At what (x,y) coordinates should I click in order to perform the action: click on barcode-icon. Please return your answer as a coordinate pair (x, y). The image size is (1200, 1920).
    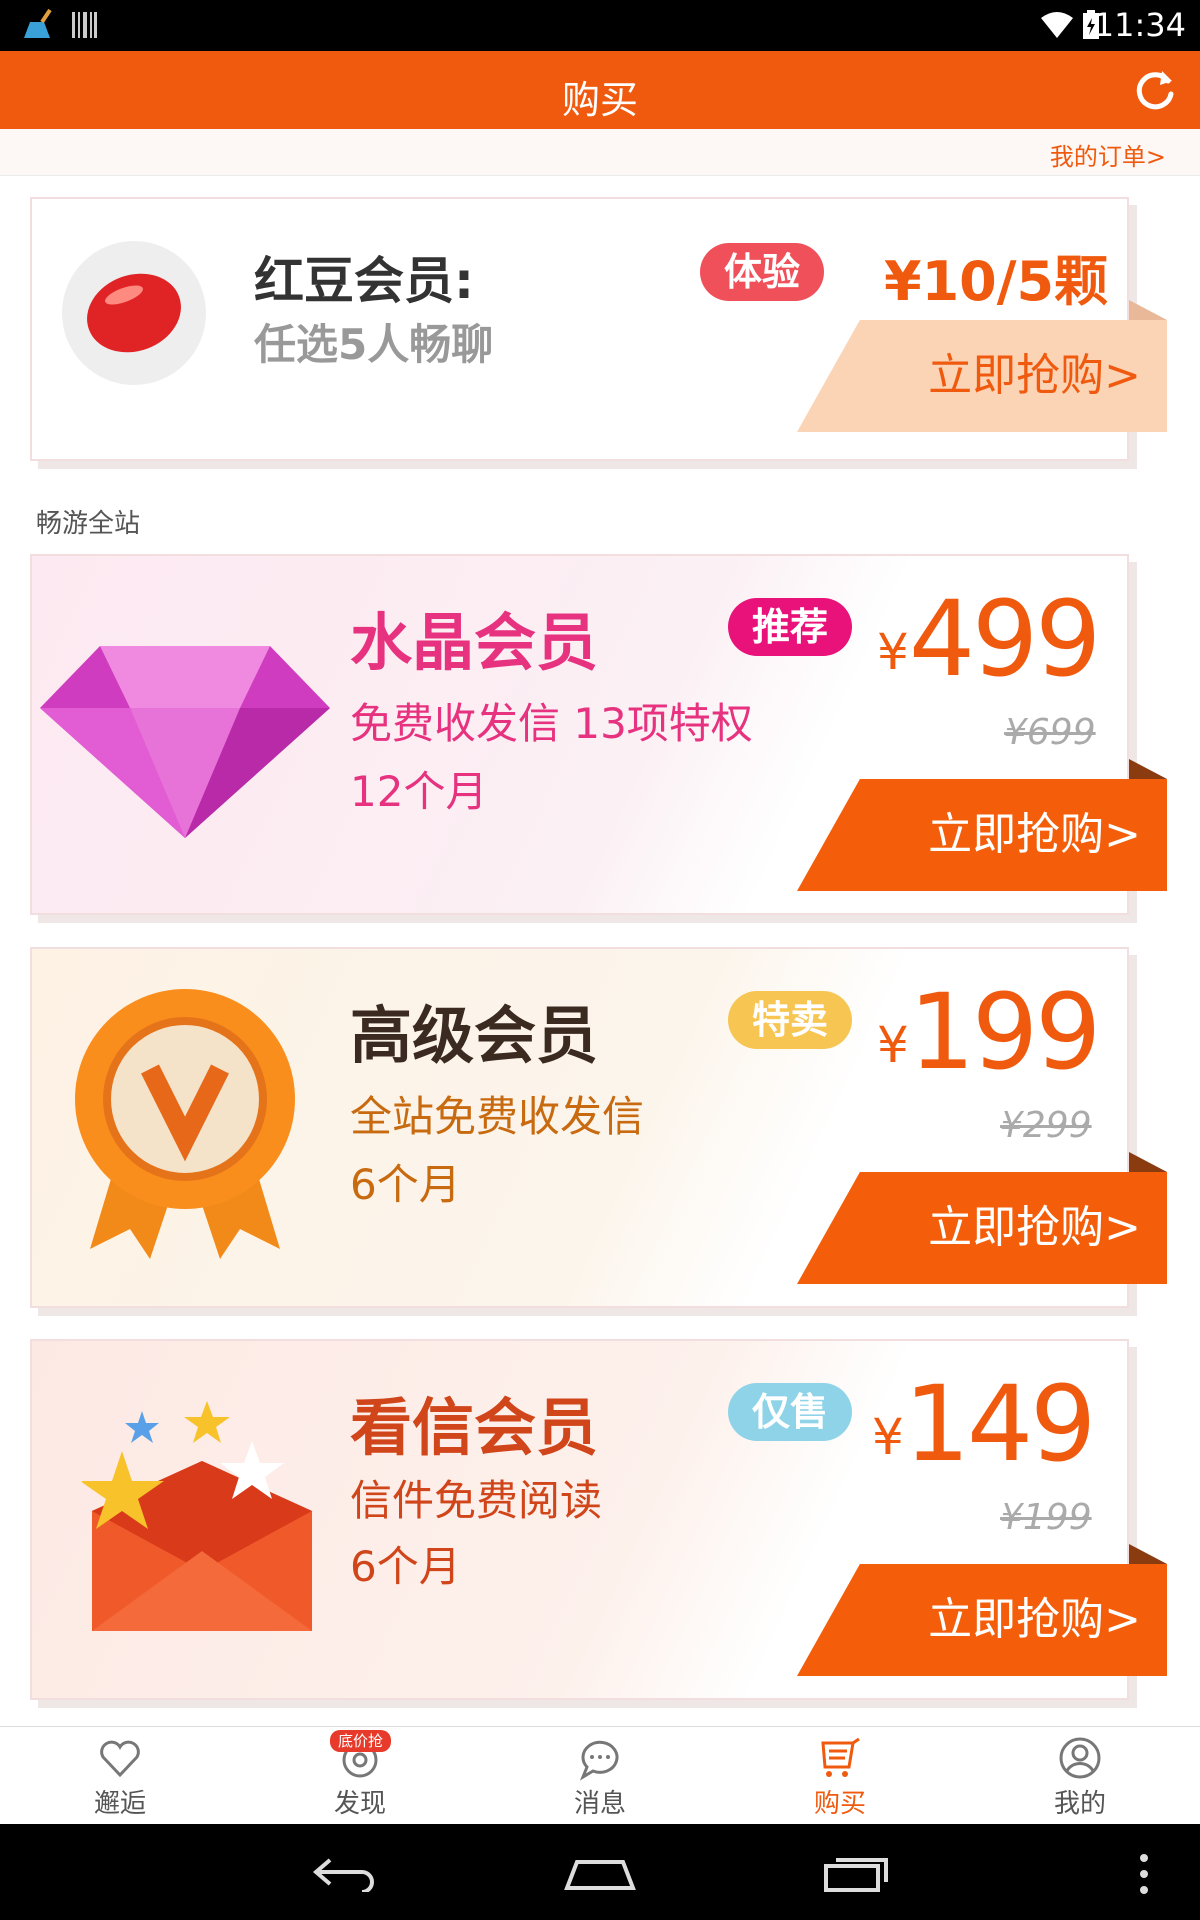
    Looking at the image, I should click on (84, 25).